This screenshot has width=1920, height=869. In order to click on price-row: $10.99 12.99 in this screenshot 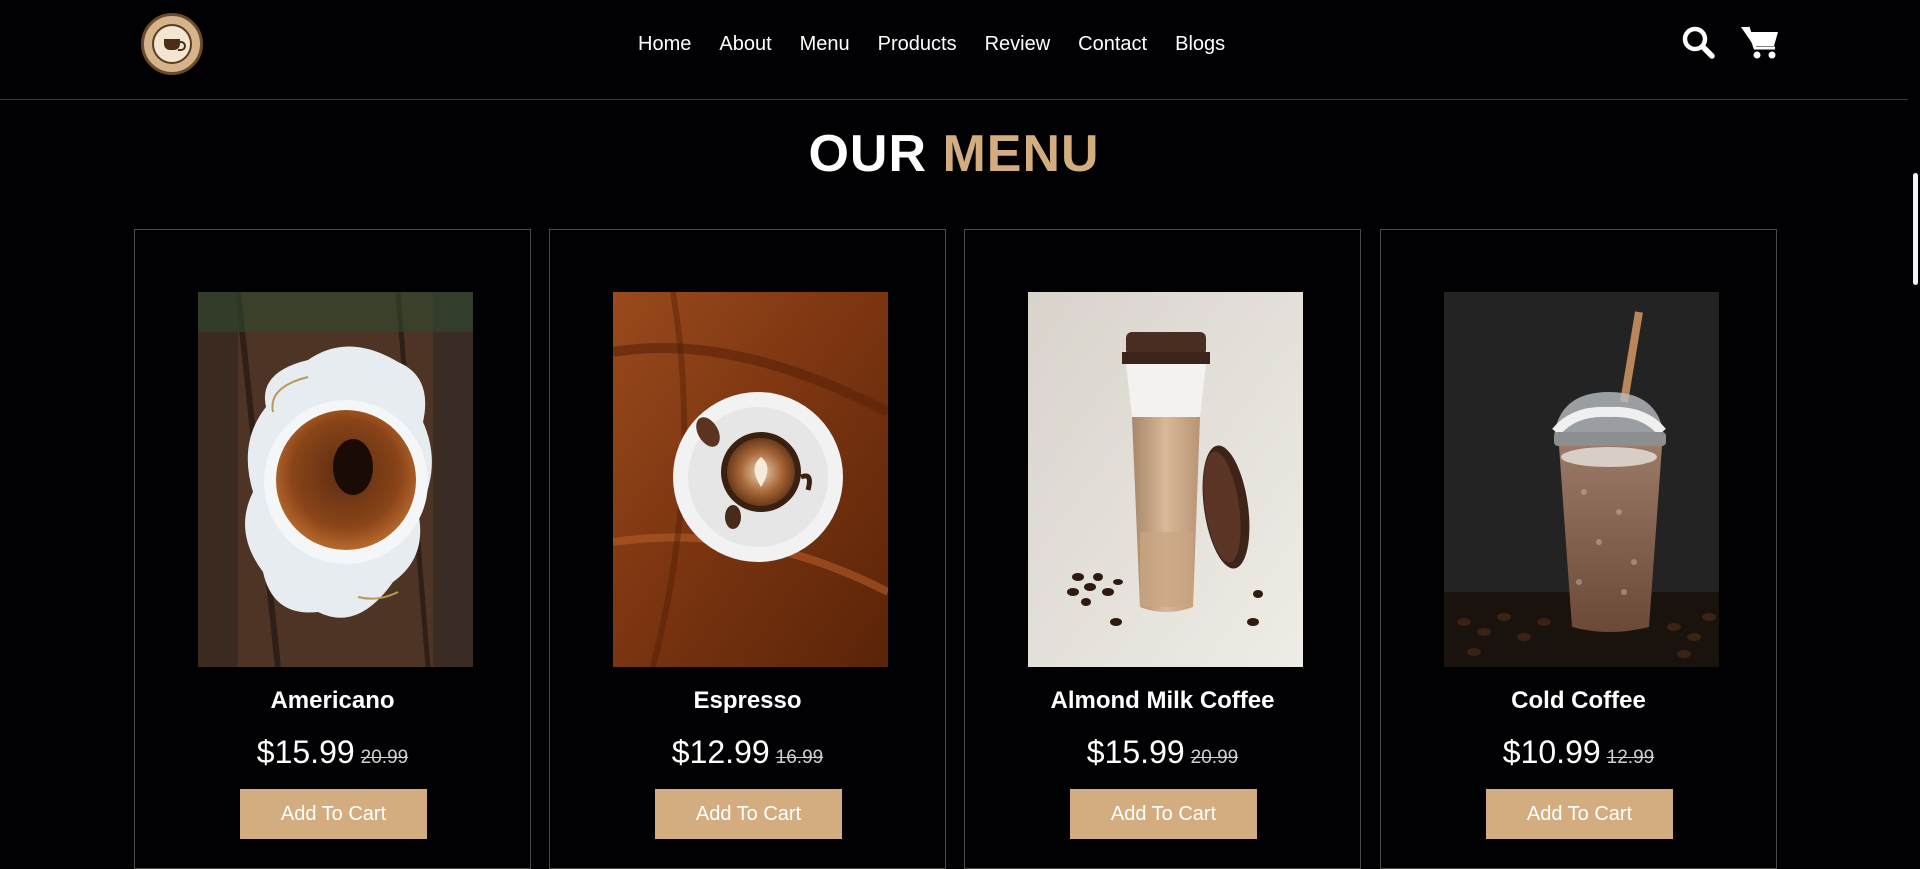, I will do `click(1578, 755)`.